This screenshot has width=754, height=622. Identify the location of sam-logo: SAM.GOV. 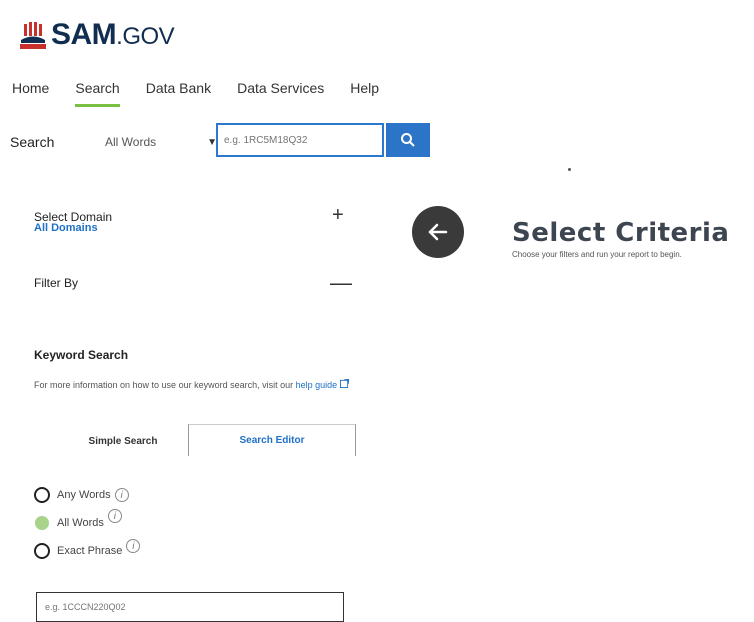
(96, 32).